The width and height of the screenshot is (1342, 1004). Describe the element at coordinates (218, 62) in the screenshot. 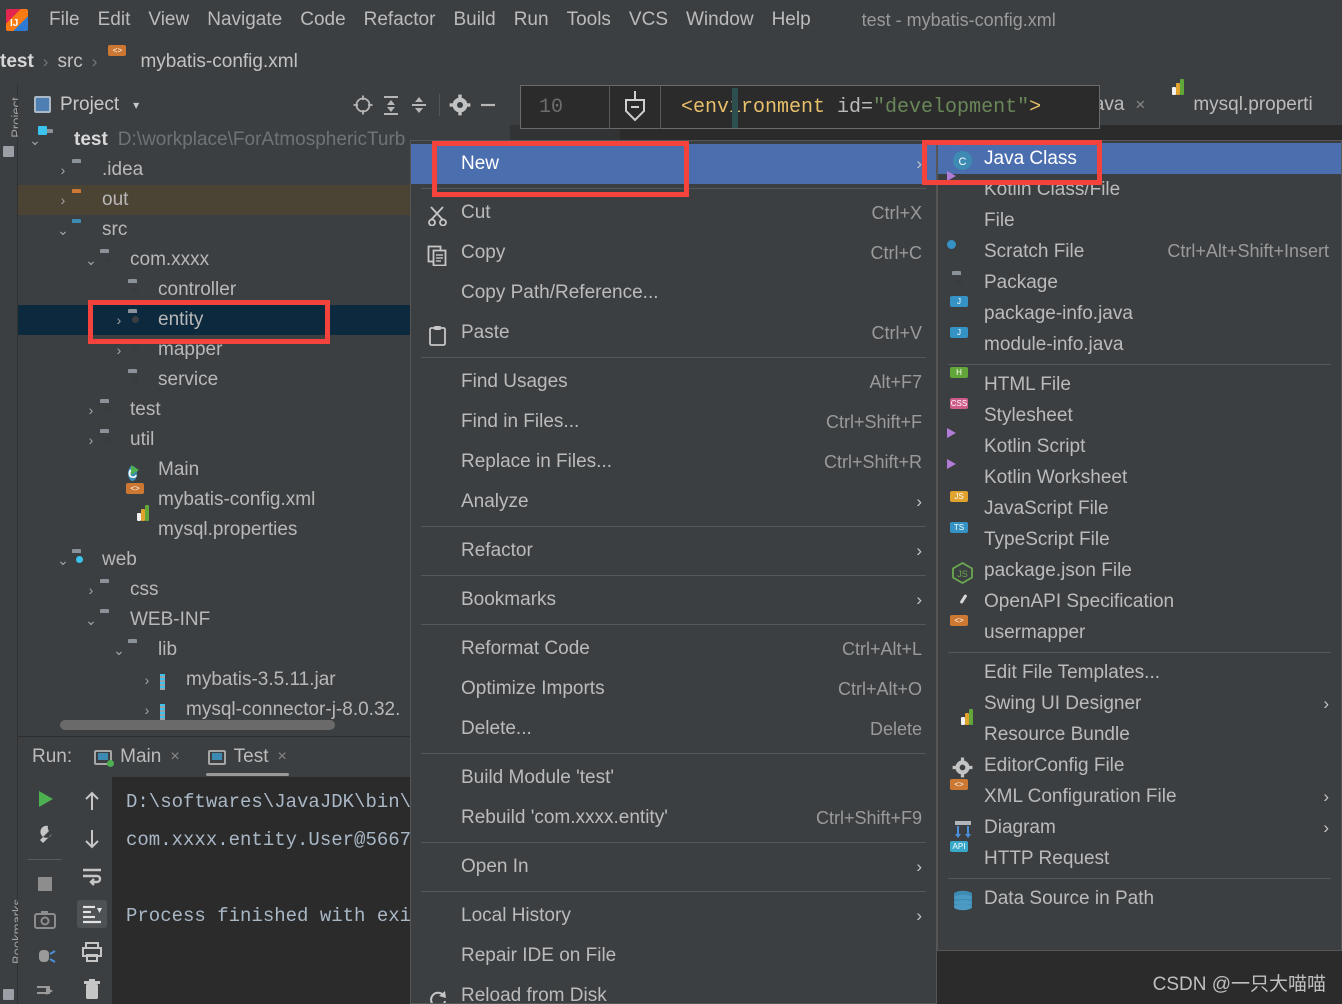

I see `breadcrumb-segment-file: mybatis-config.xml` at that location.